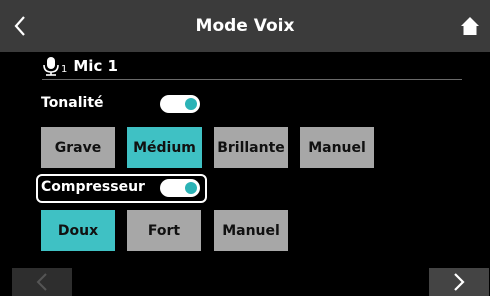 The width and height of the screenshot is (490, 296). What do you see at coordinates (251, 230) in the screenshot?
I see `compressor-option-manuel: Manuel` at bounding box center [251, 230].